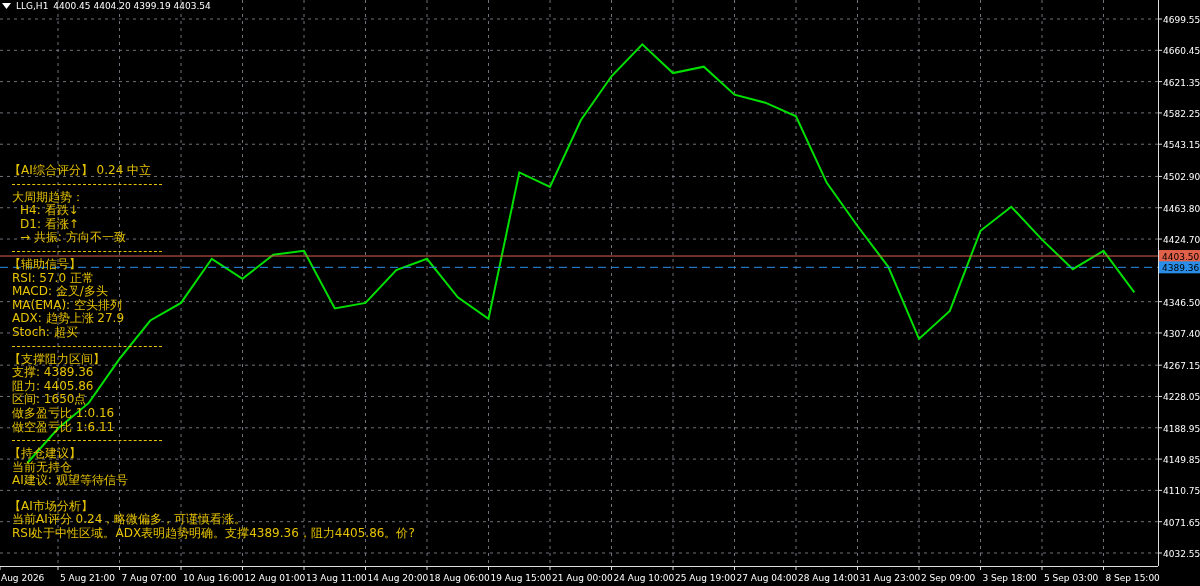 The image size is (1200, 586). I want to click on axis-label: 21 Aug 00:00, so click(582, 578).